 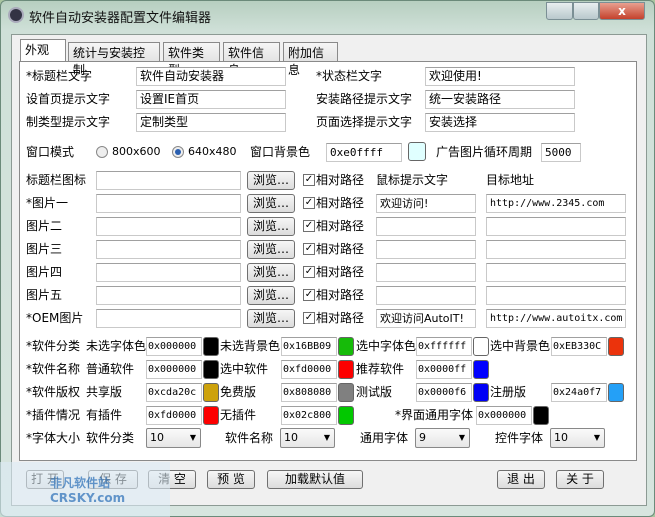 What do you see at coordinates (231, 479) in the screenshot?
I see `button-3: 预 览` at bounding box center [231, 479].